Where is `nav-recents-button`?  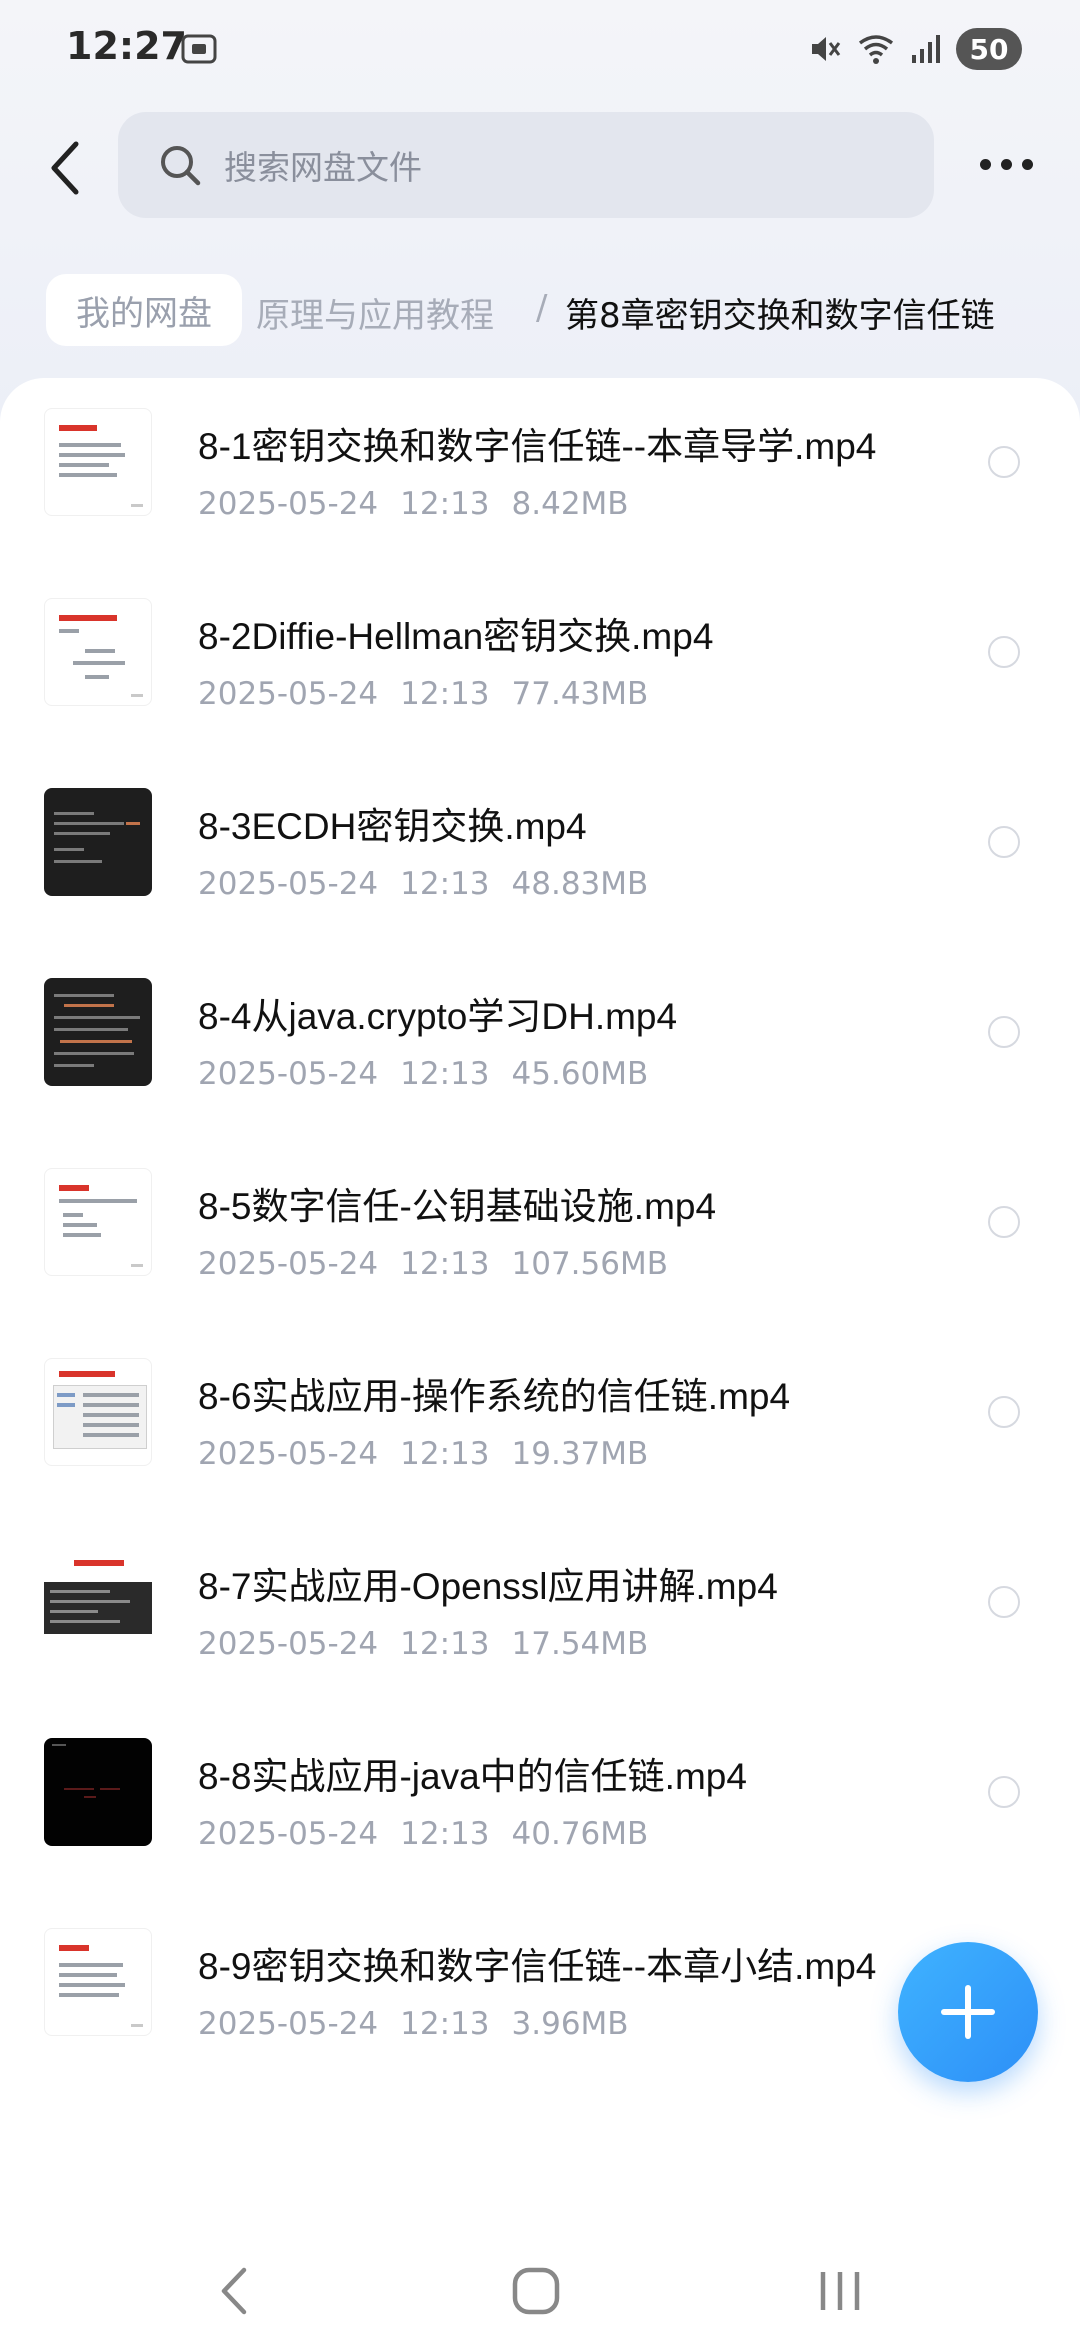
nav-recents-button is located at coordinates (840, 2291).